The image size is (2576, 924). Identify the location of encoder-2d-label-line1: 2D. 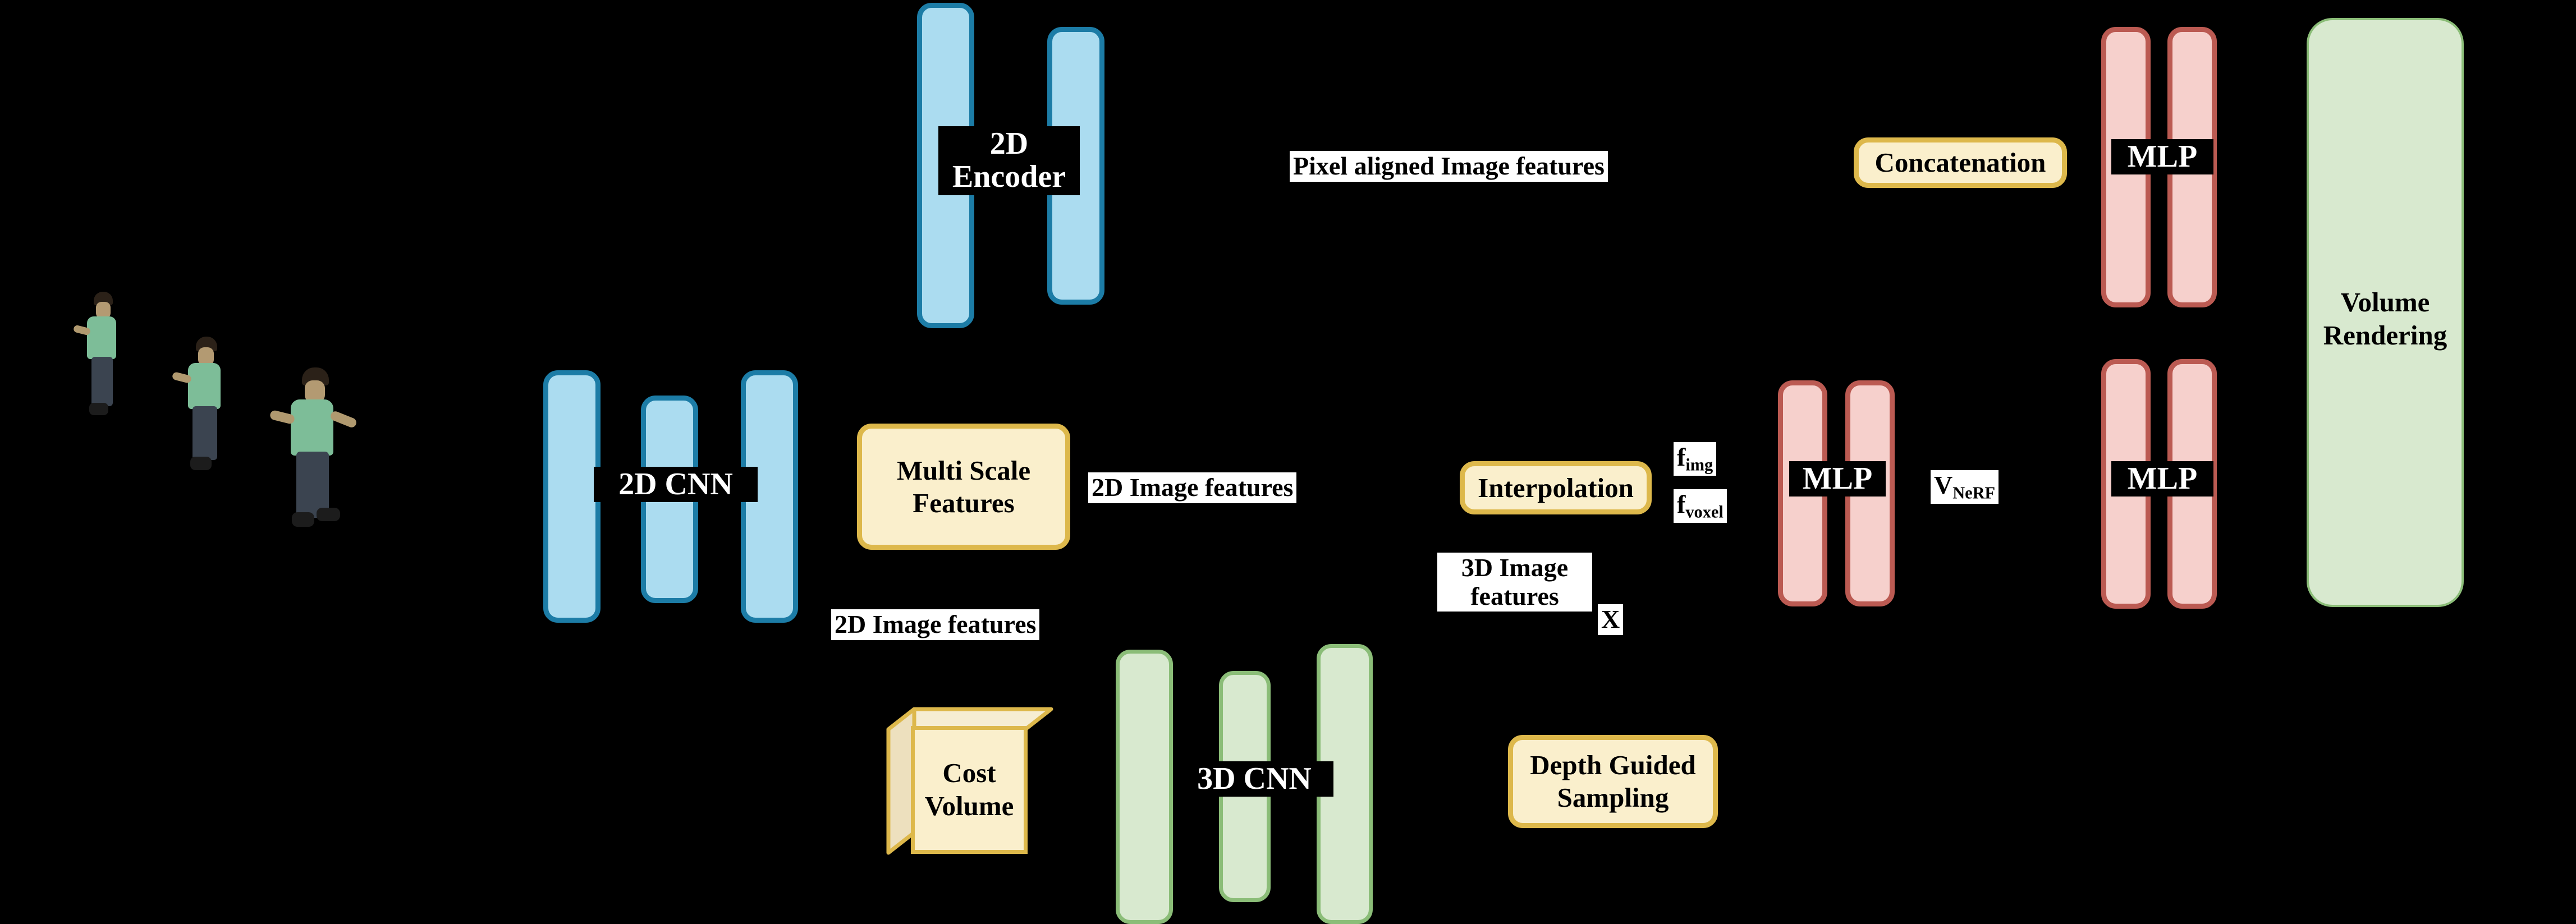
(1009, 143).